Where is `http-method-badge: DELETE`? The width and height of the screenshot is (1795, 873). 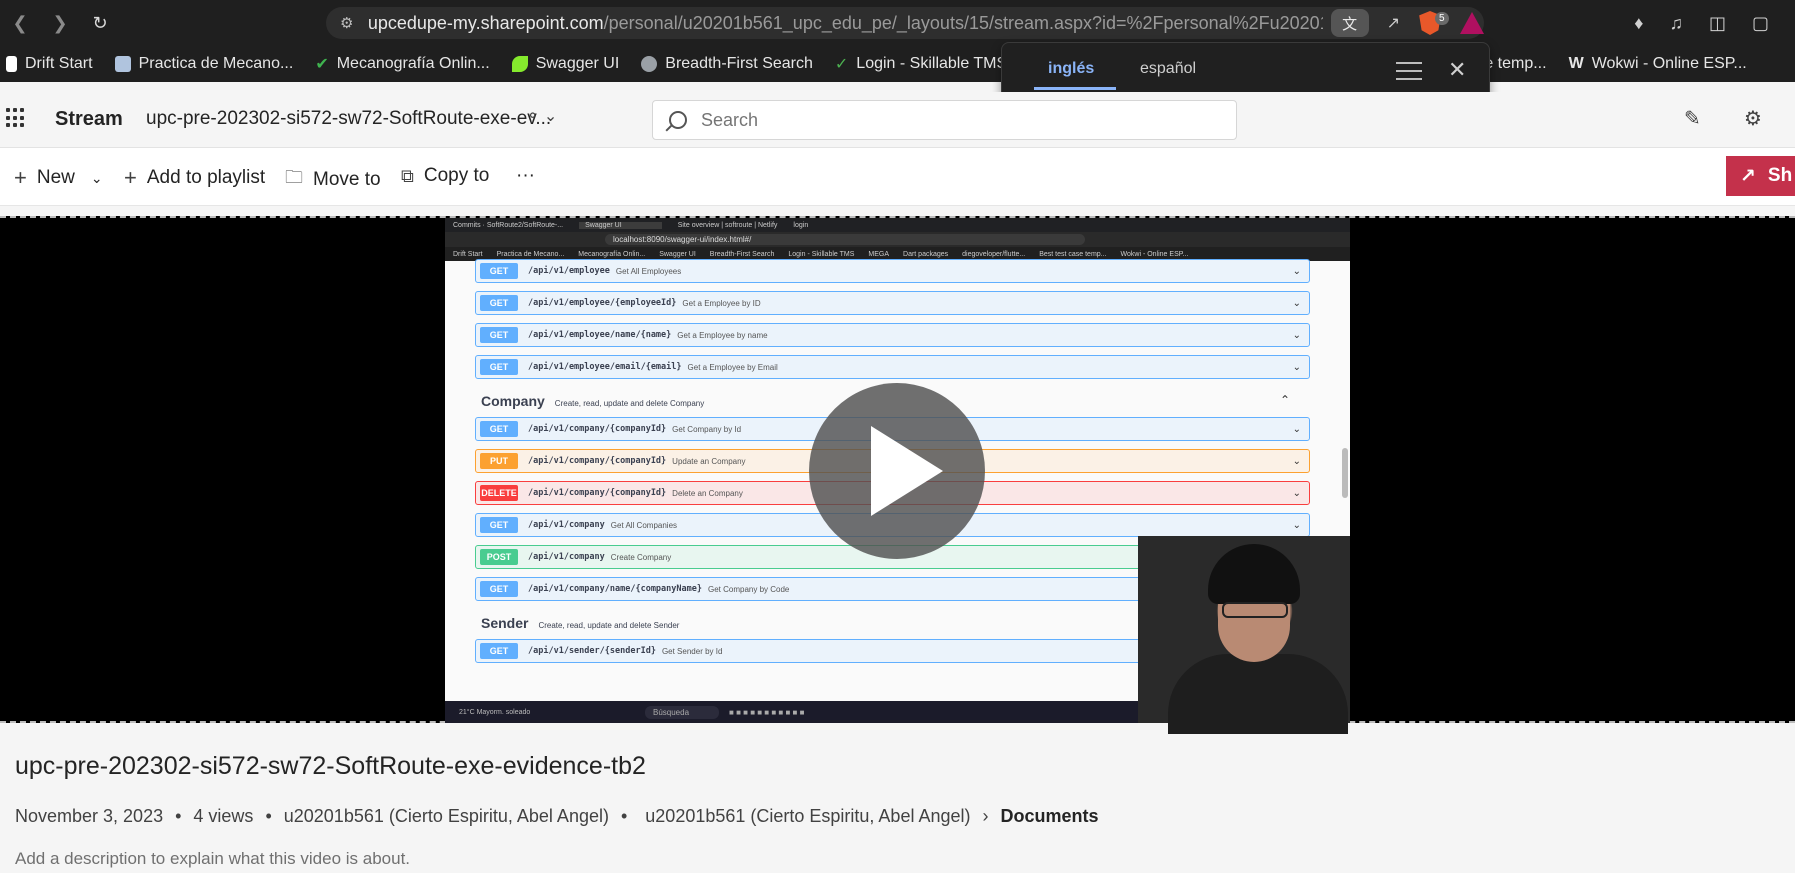 http-method-badge: DELETE is located at coordinates (499, 493).